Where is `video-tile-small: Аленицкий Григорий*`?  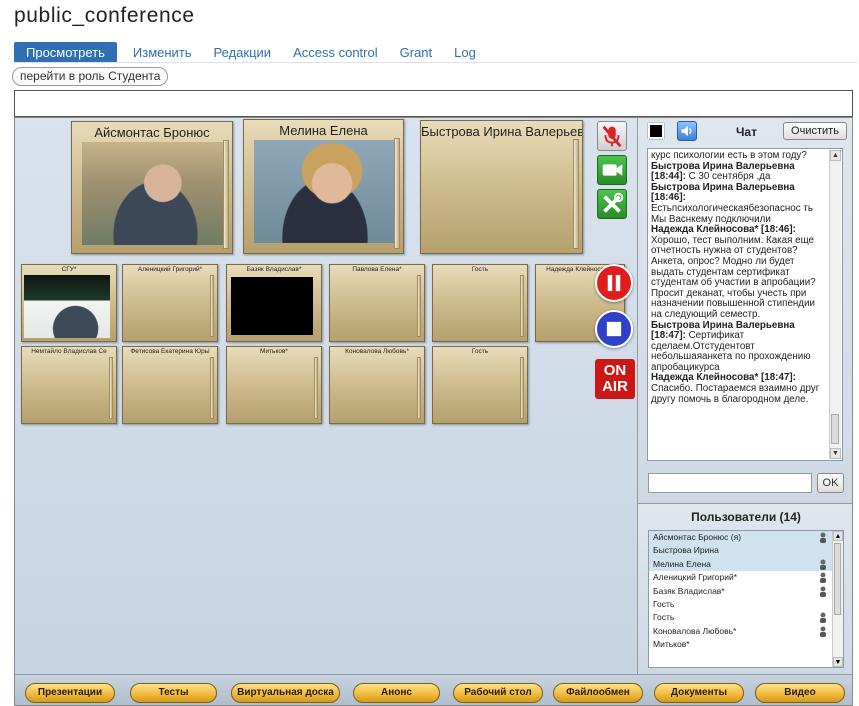 video-tile-small: Аленицкий Григорий* is located at coordinates (170, 303).